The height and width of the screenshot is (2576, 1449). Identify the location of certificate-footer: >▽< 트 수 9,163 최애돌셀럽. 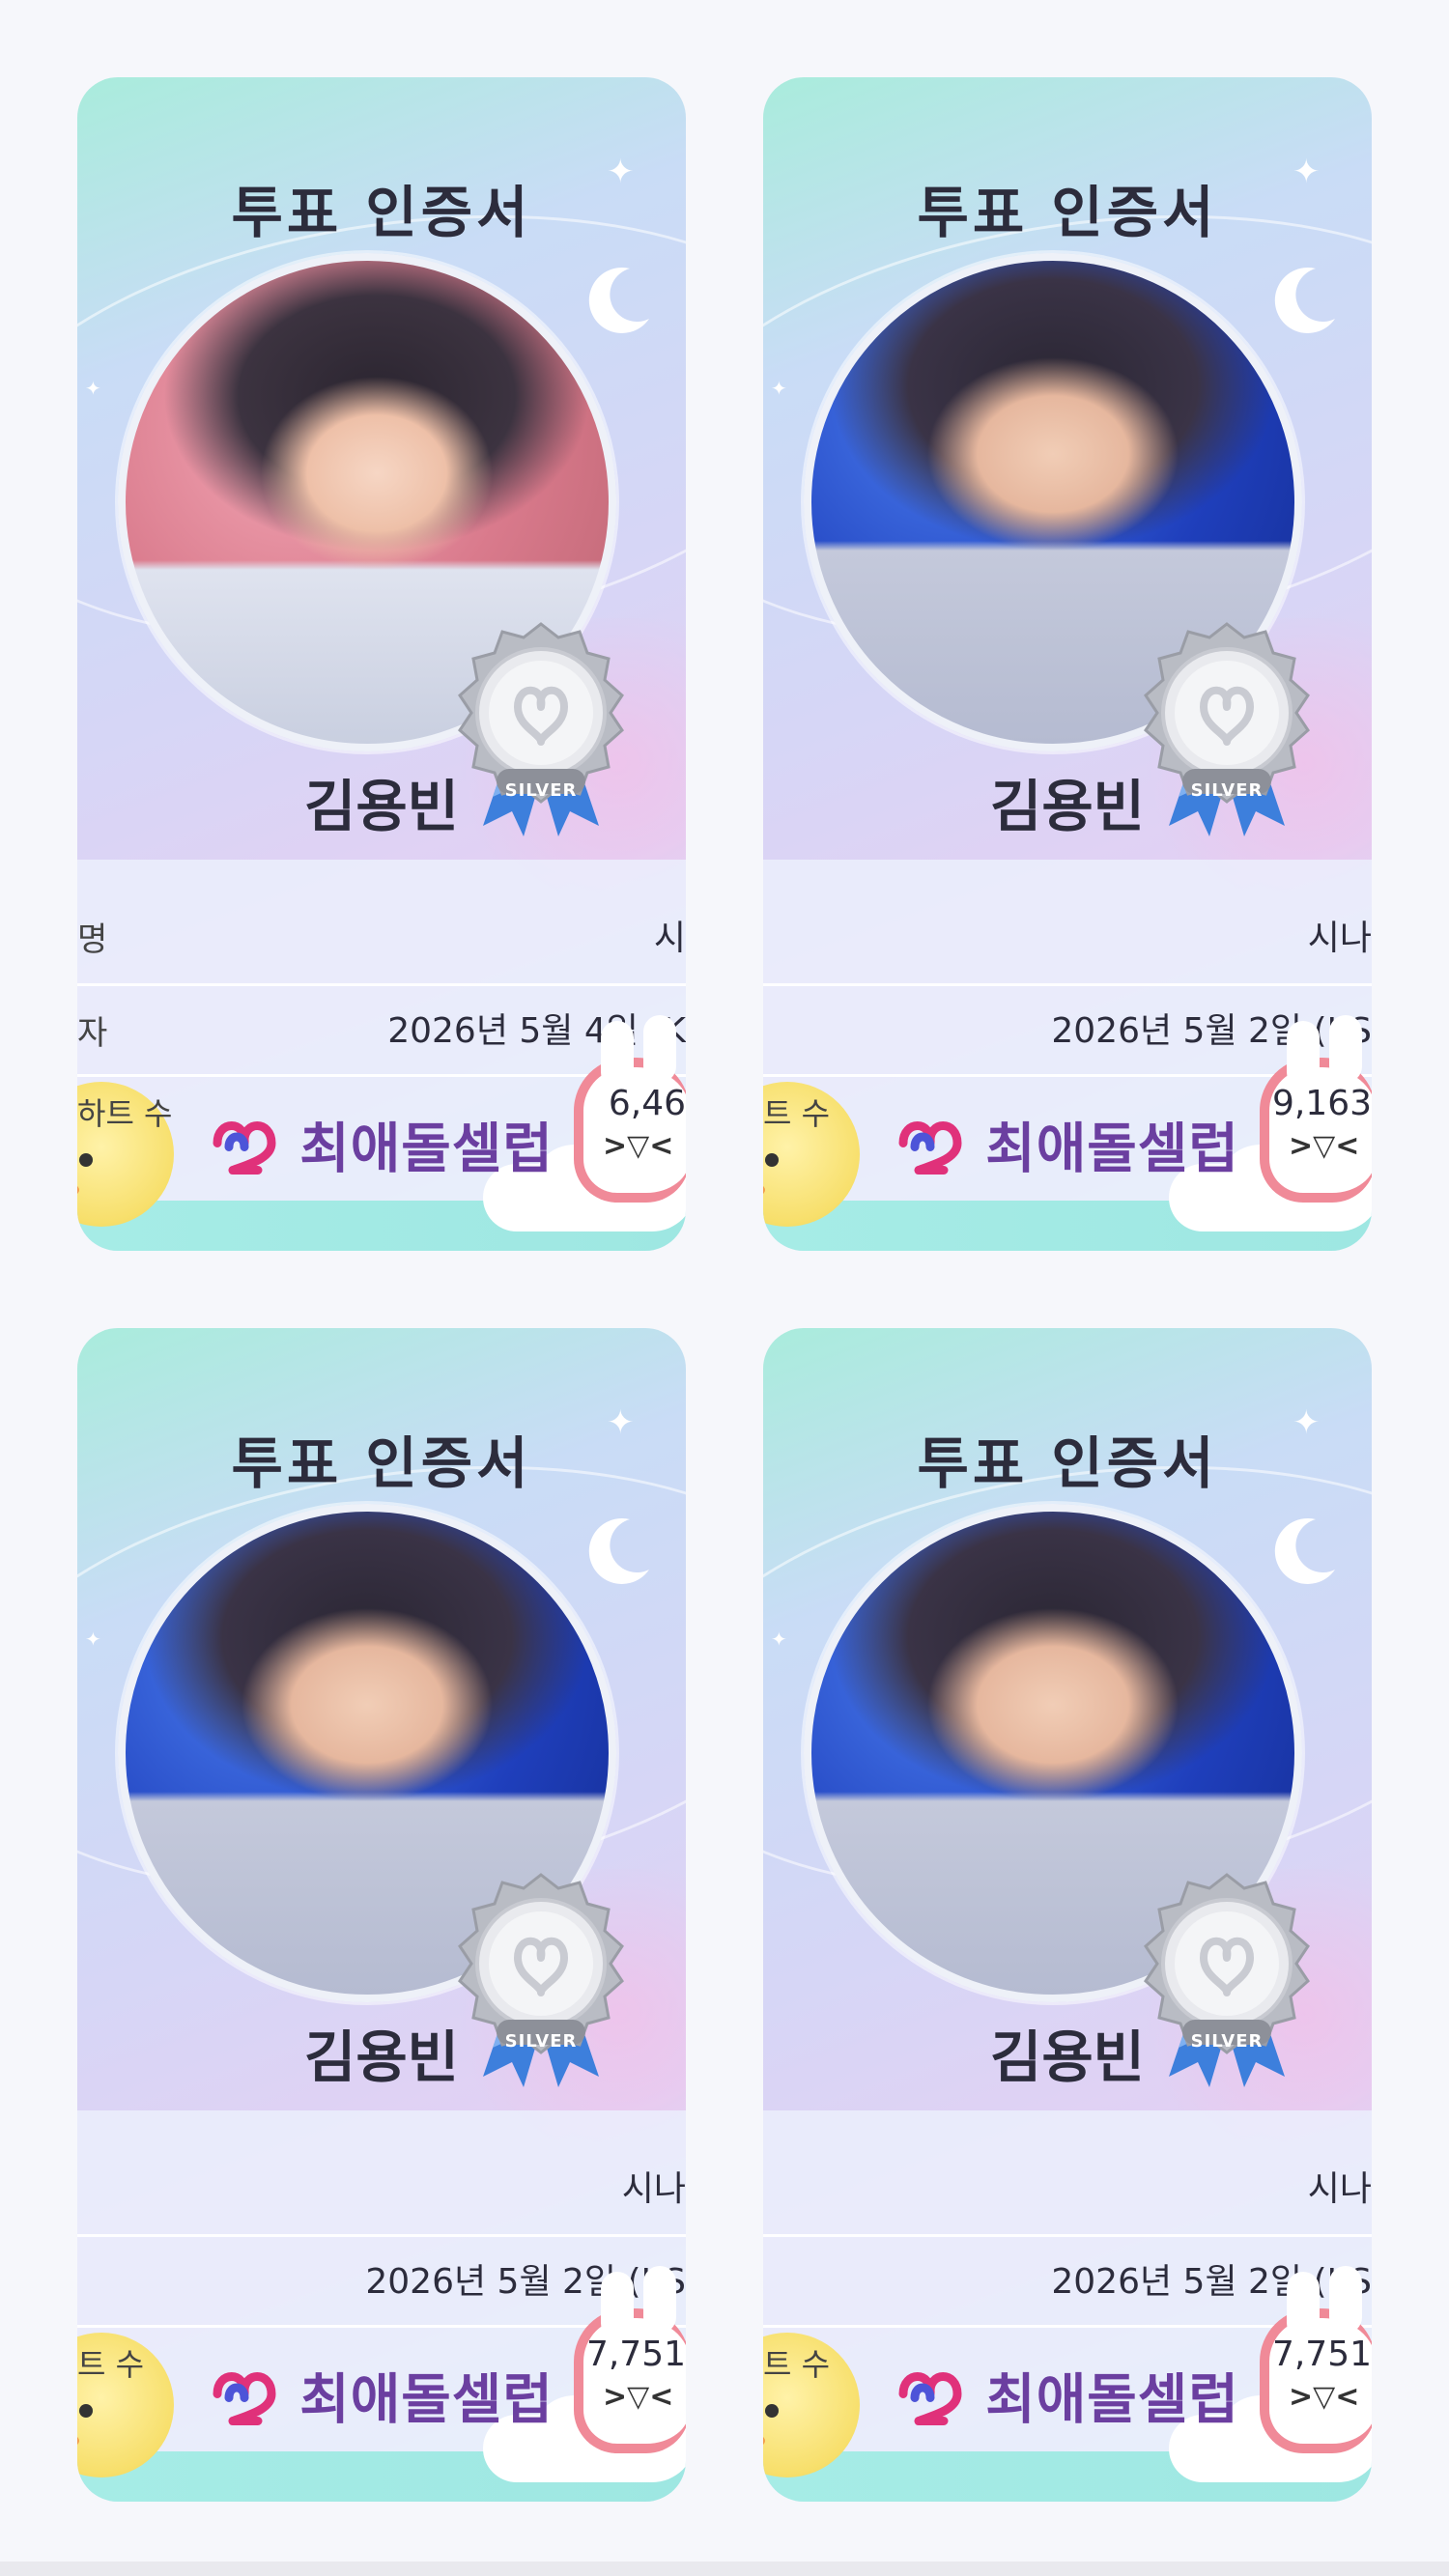
(1067, 1133).